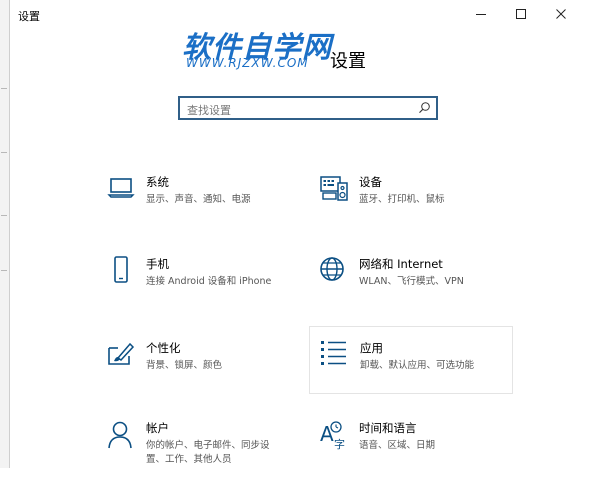 The height and width of the screenshot is (482, 600). I want to click on category-phone: 手机 连接 Android 设备和 iPhone, so click(204, 287).